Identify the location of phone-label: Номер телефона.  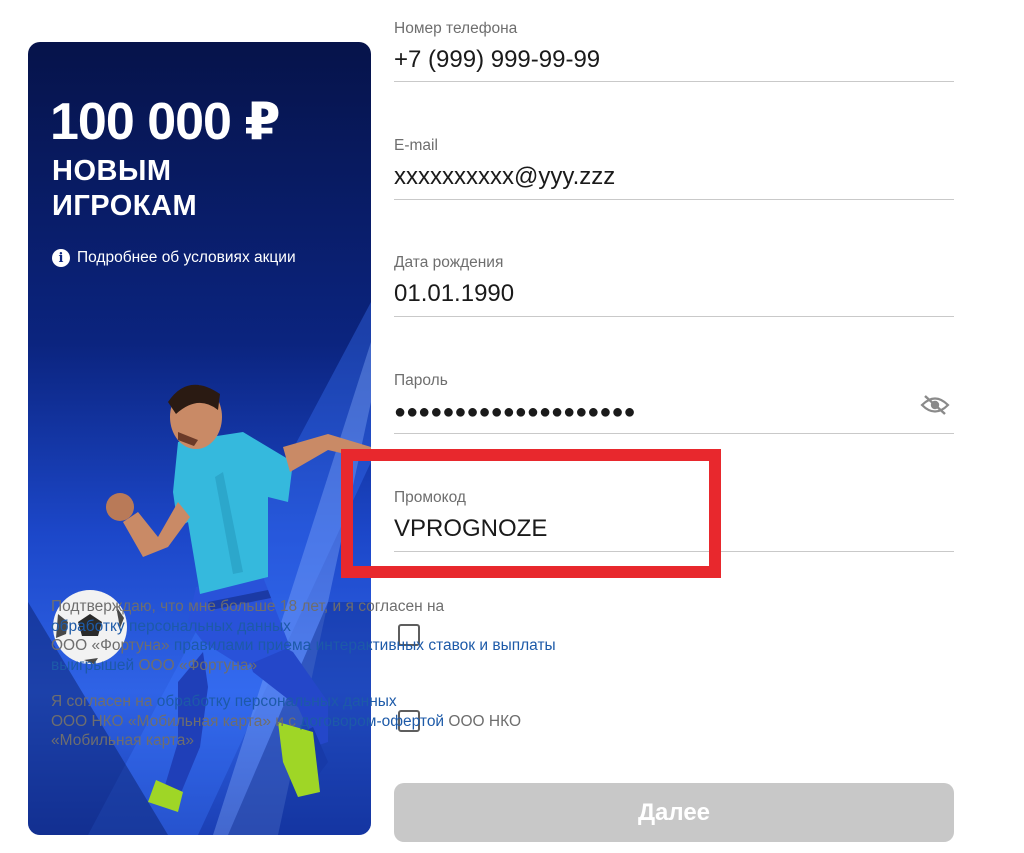
(456, 28).